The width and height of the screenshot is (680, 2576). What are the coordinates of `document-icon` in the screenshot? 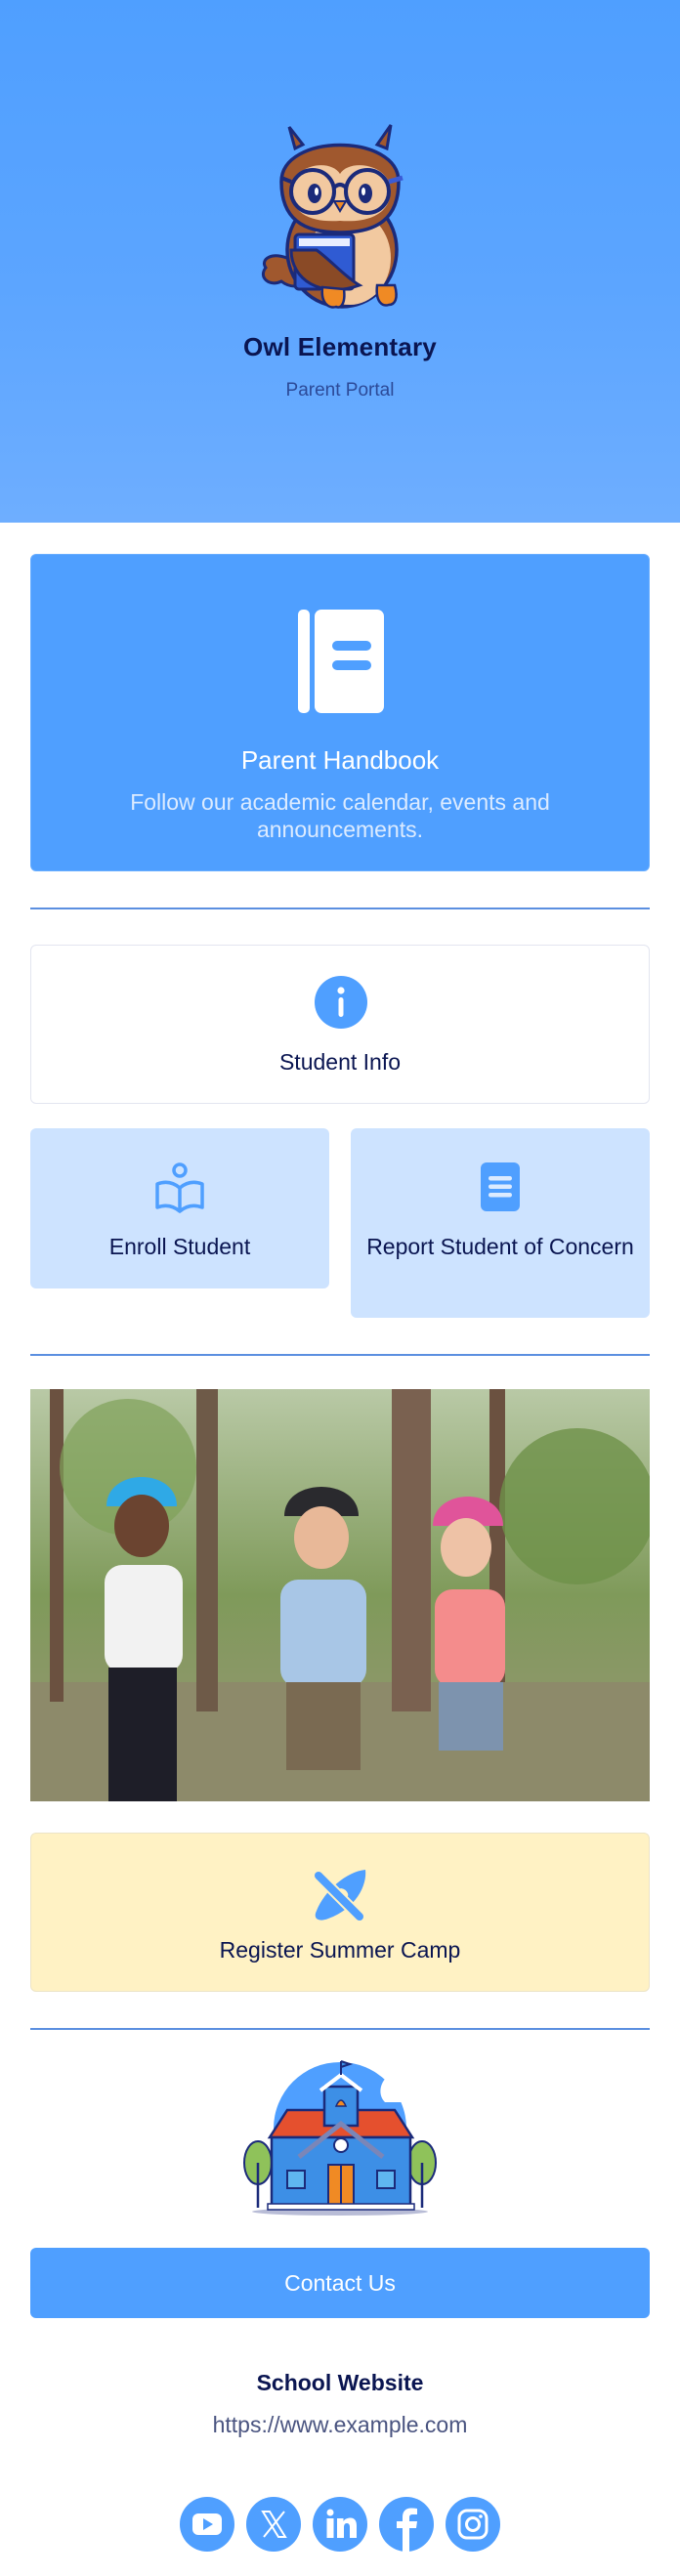 It's located at (500, 1186).